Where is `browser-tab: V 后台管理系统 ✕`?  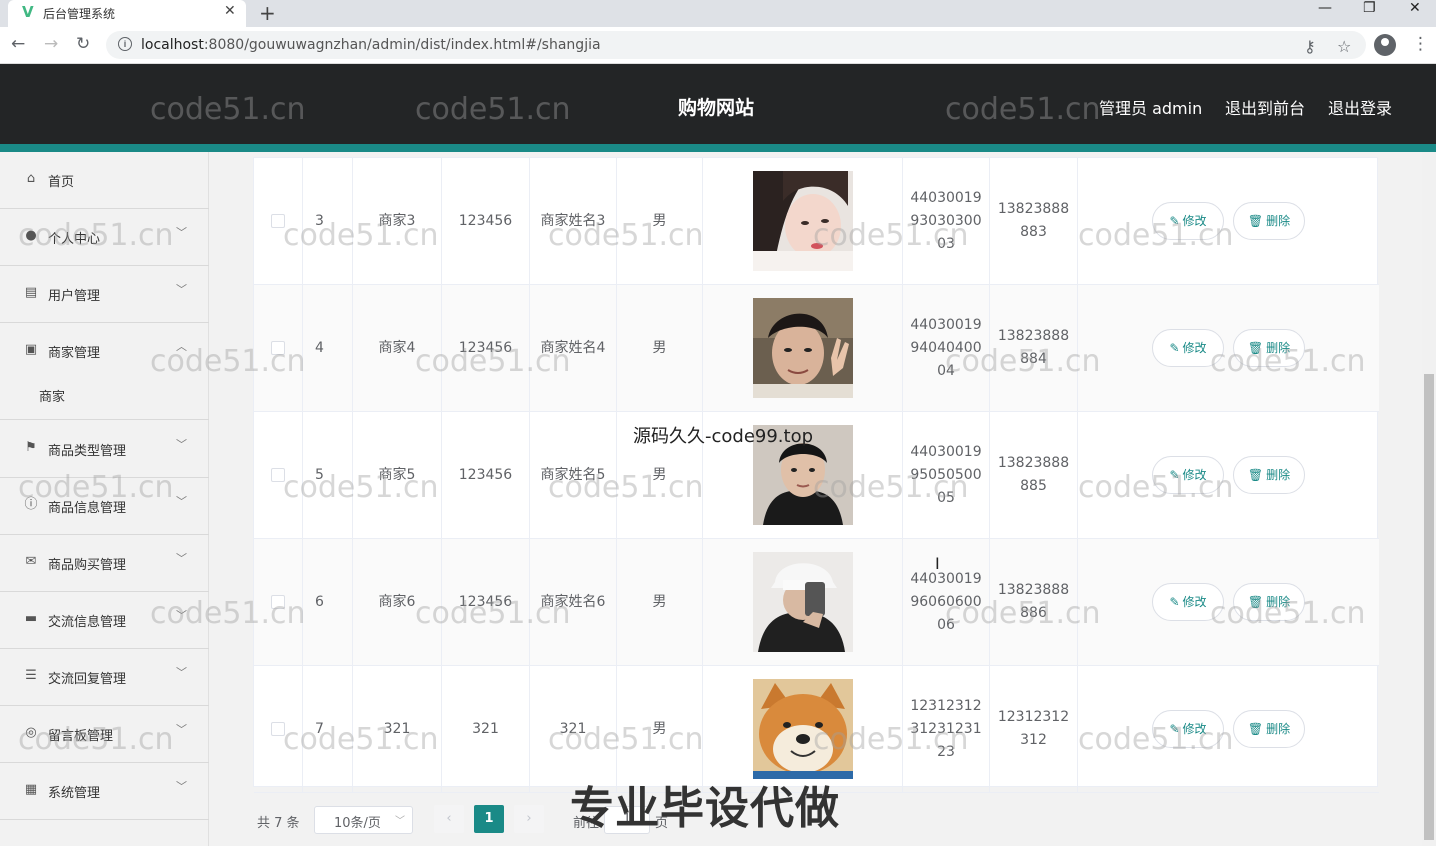
browser-tab: V 后台管理系统 ✕ is located at coordinates (127, 13).